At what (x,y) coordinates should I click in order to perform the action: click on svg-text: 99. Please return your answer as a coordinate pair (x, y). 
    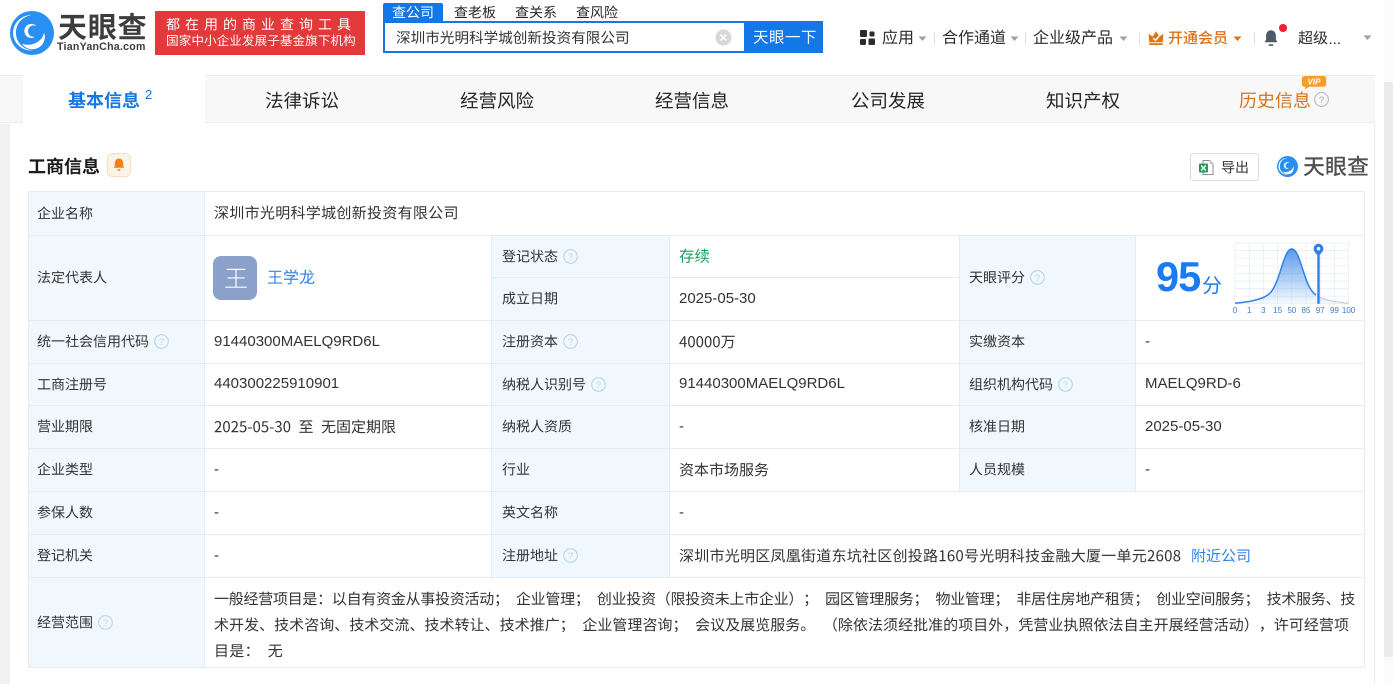
    Looking at the image, I should click on (1334, 310).